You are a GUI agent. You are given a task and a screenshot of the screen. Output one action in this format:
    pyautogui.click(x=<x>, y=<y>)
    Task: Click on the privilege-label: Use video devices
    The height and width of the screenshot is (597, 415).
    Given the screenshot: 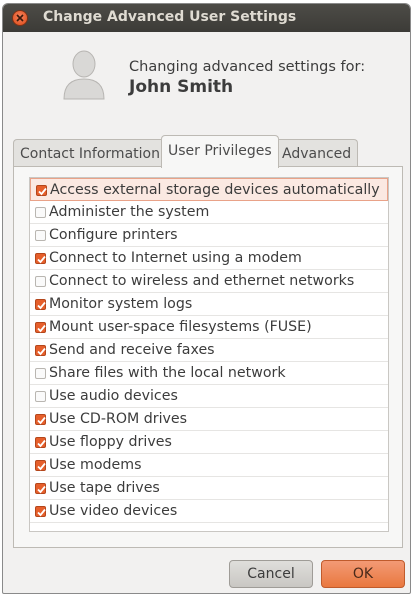 What is the action you would take?
    pyautogui.click(x=113, y=511)
    